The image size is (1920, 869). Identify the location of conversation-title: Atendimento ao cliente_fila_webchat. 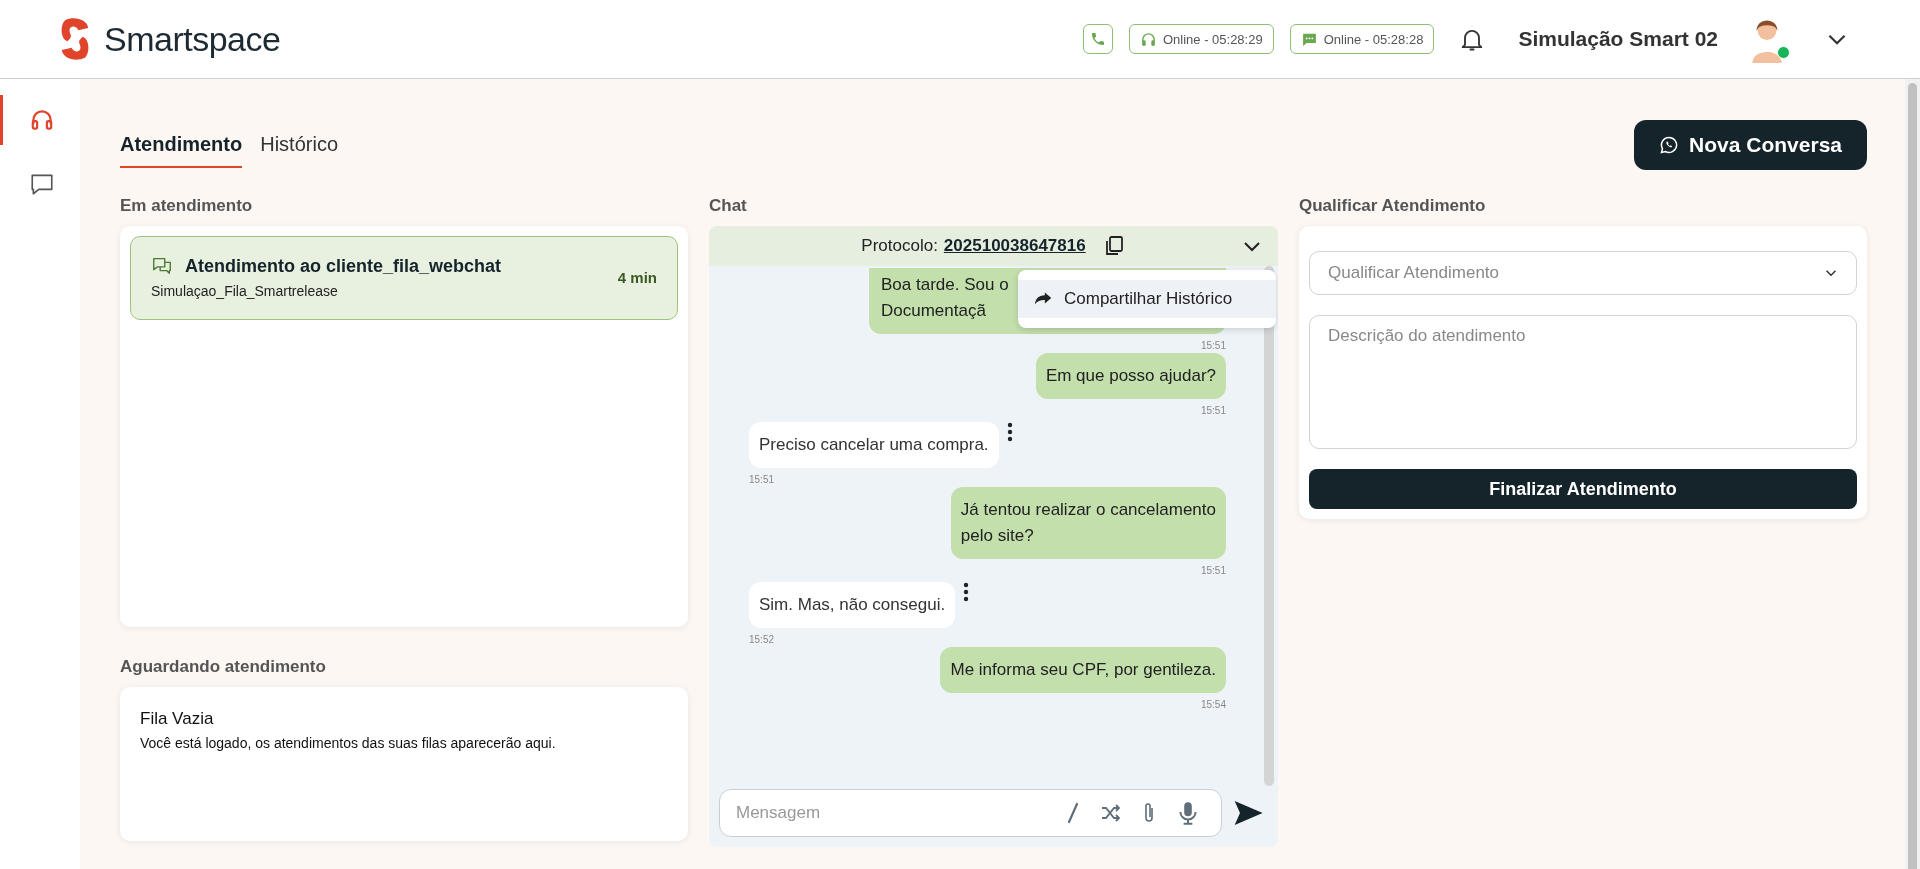
(343, 266).